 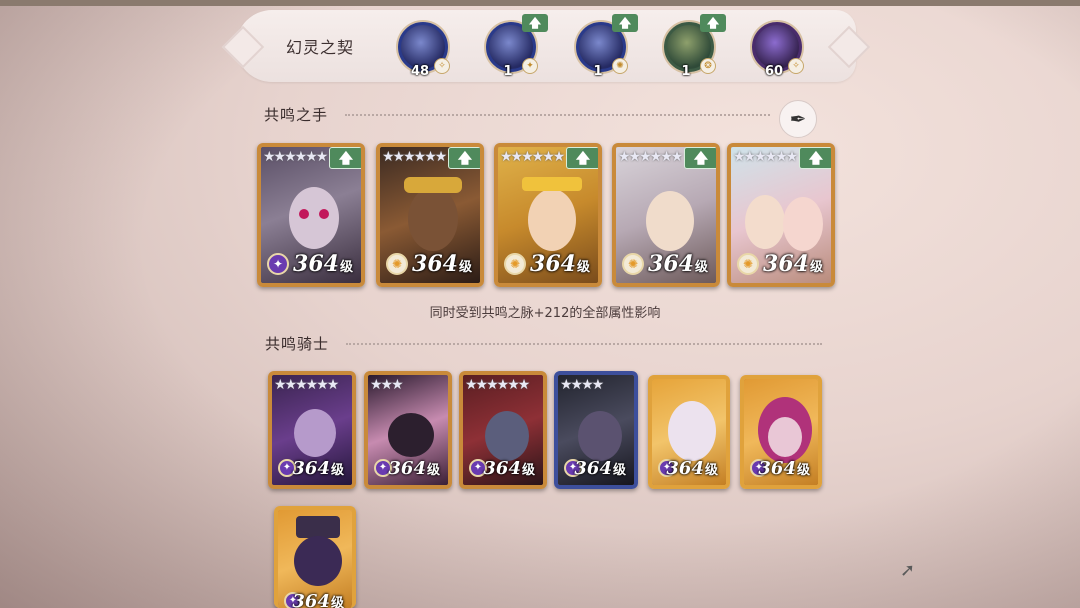 What do you see at coordinates (781, 432) in the screenshot?
I see `knight-card-6: ✦ 364级` at bounding box center [781, 432].